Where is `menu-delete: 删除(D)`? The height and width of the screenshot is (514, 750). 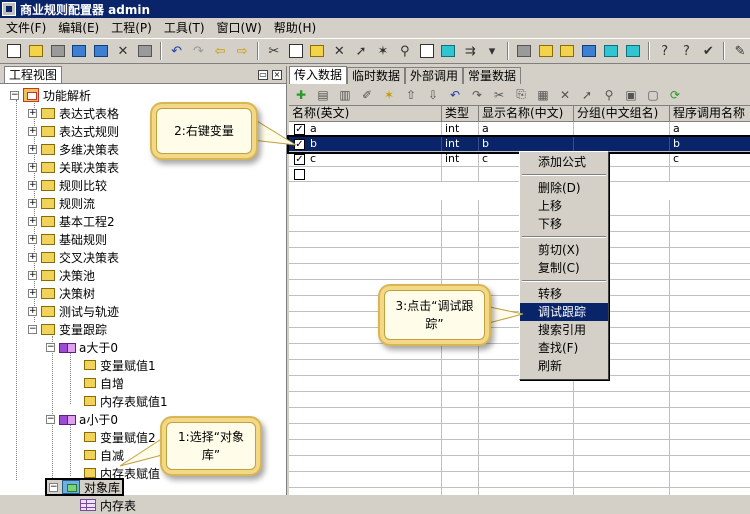
menu-delete: 删除(D) is located at coordinates (564, 188).